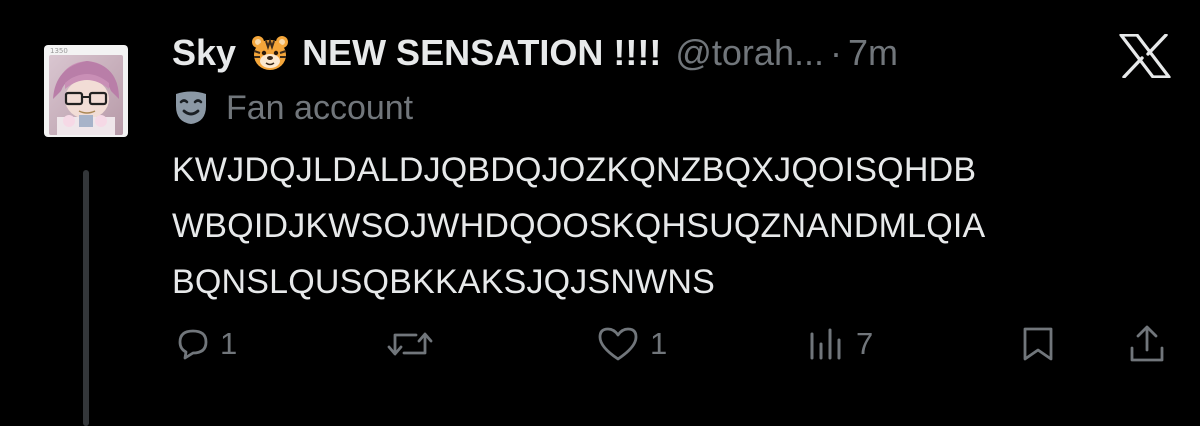 The width and height of the screenshot is (1200, 426). What do you see at coordinates (444, 282) in the screenshot?
I see `tweet-text-line: BQNSLQUSQBKKAKSJQJSNWNS` at bounding box center [444, 282].